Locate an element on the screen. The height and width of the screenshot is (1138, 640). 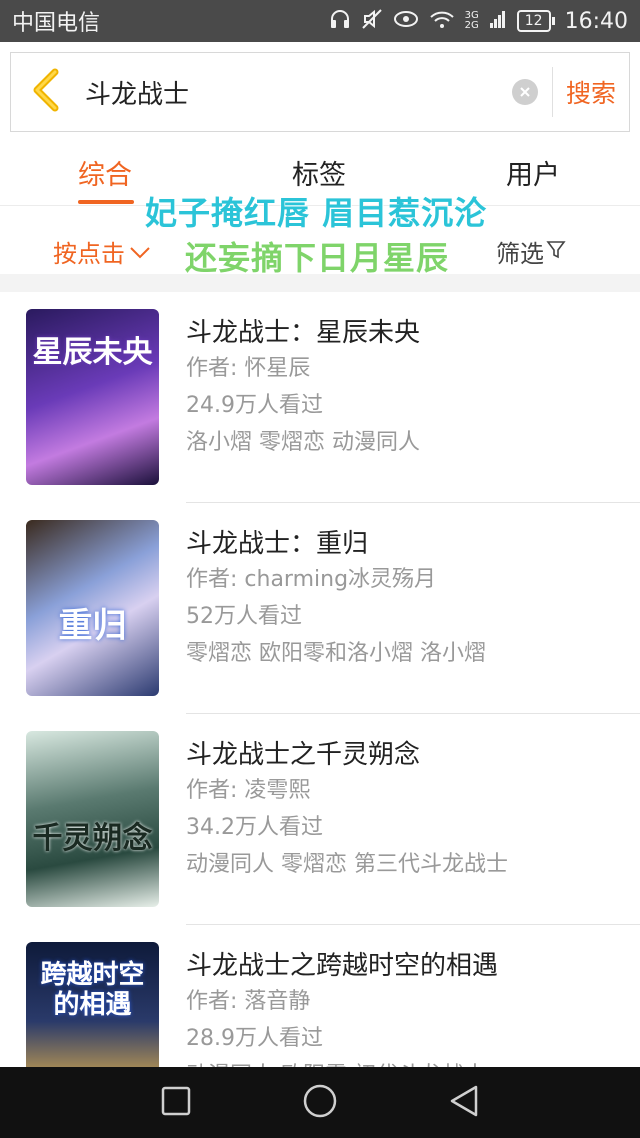
mute-icon is located at coordinates (372, 21).